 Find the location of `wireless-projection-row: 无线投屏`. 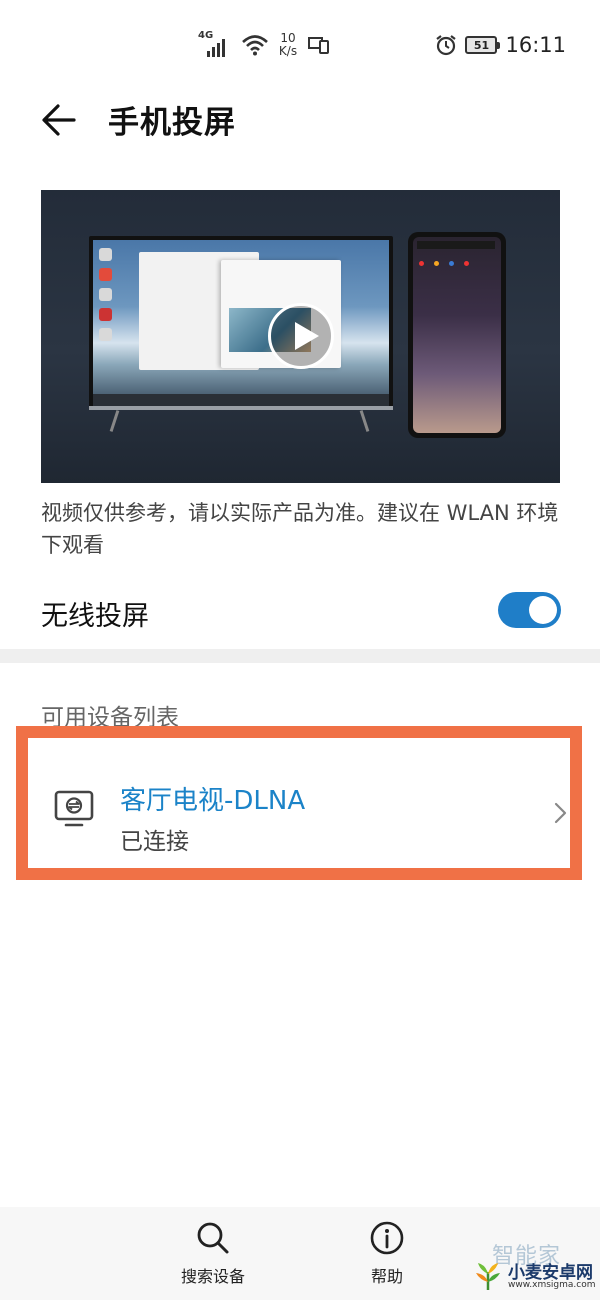

wireless-projection-row: 无线投屏 is located at coordinates (300, 611).